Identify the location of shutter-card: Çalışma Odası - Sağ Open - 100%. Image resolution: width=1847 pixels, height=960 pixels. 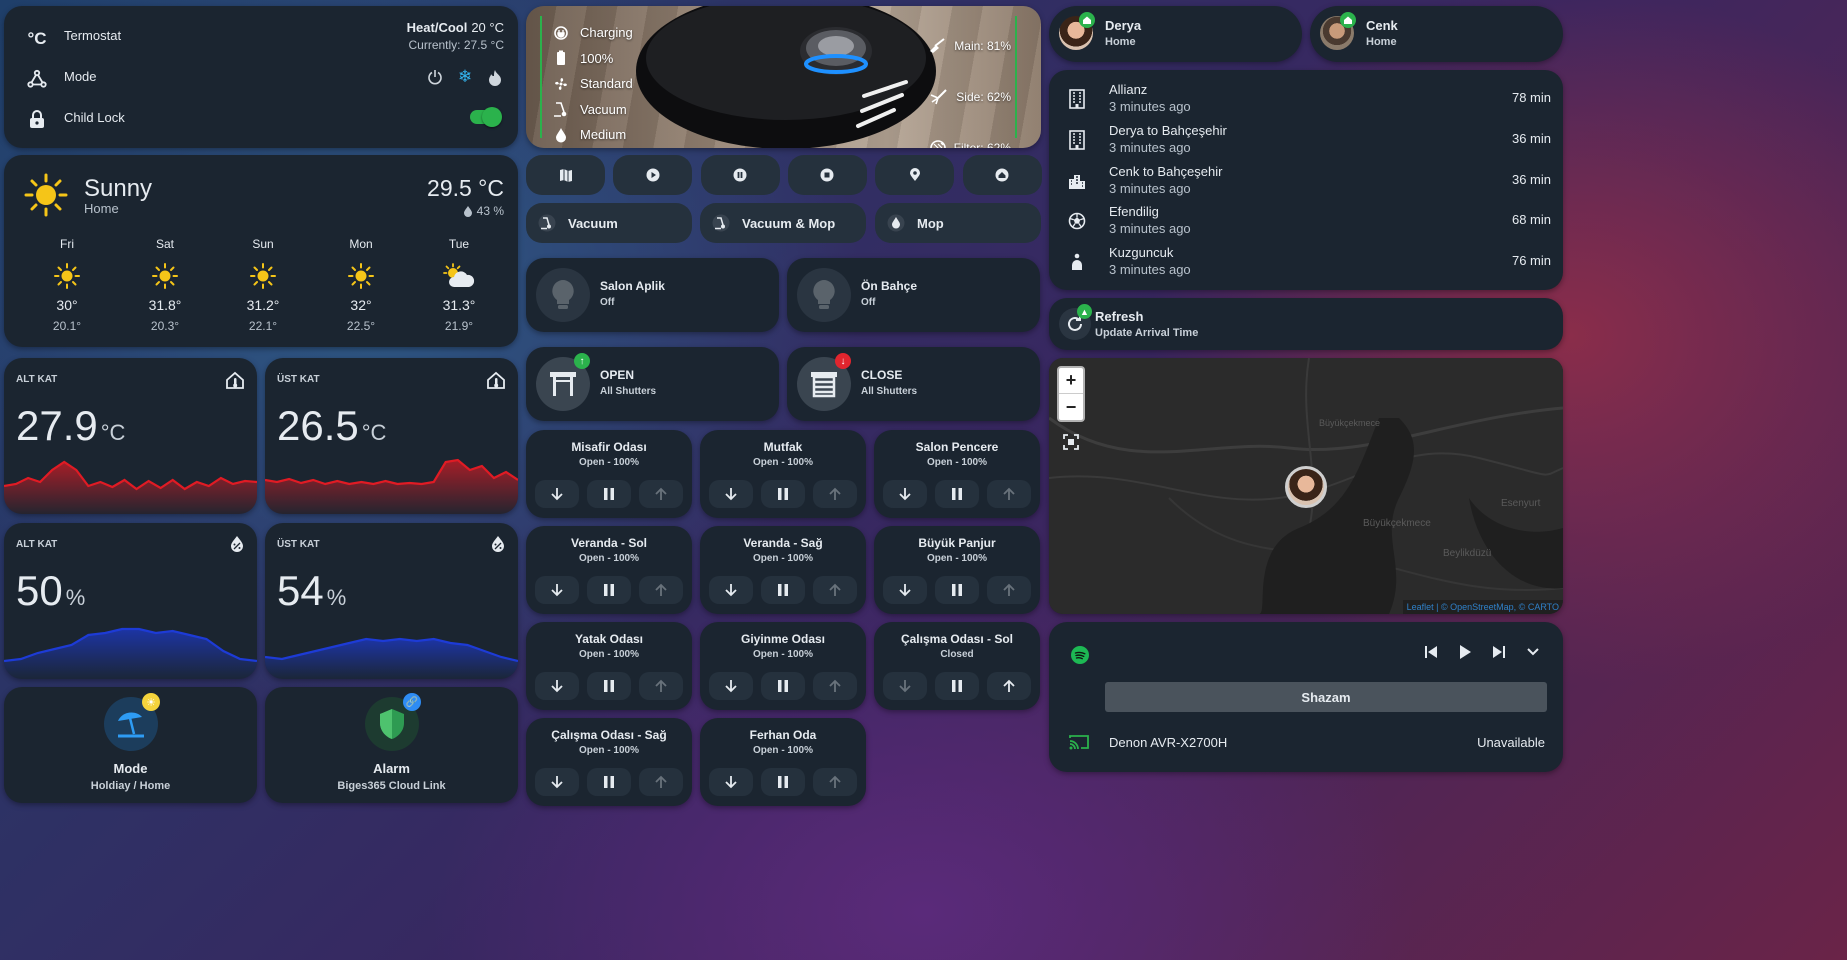
(609, 762).